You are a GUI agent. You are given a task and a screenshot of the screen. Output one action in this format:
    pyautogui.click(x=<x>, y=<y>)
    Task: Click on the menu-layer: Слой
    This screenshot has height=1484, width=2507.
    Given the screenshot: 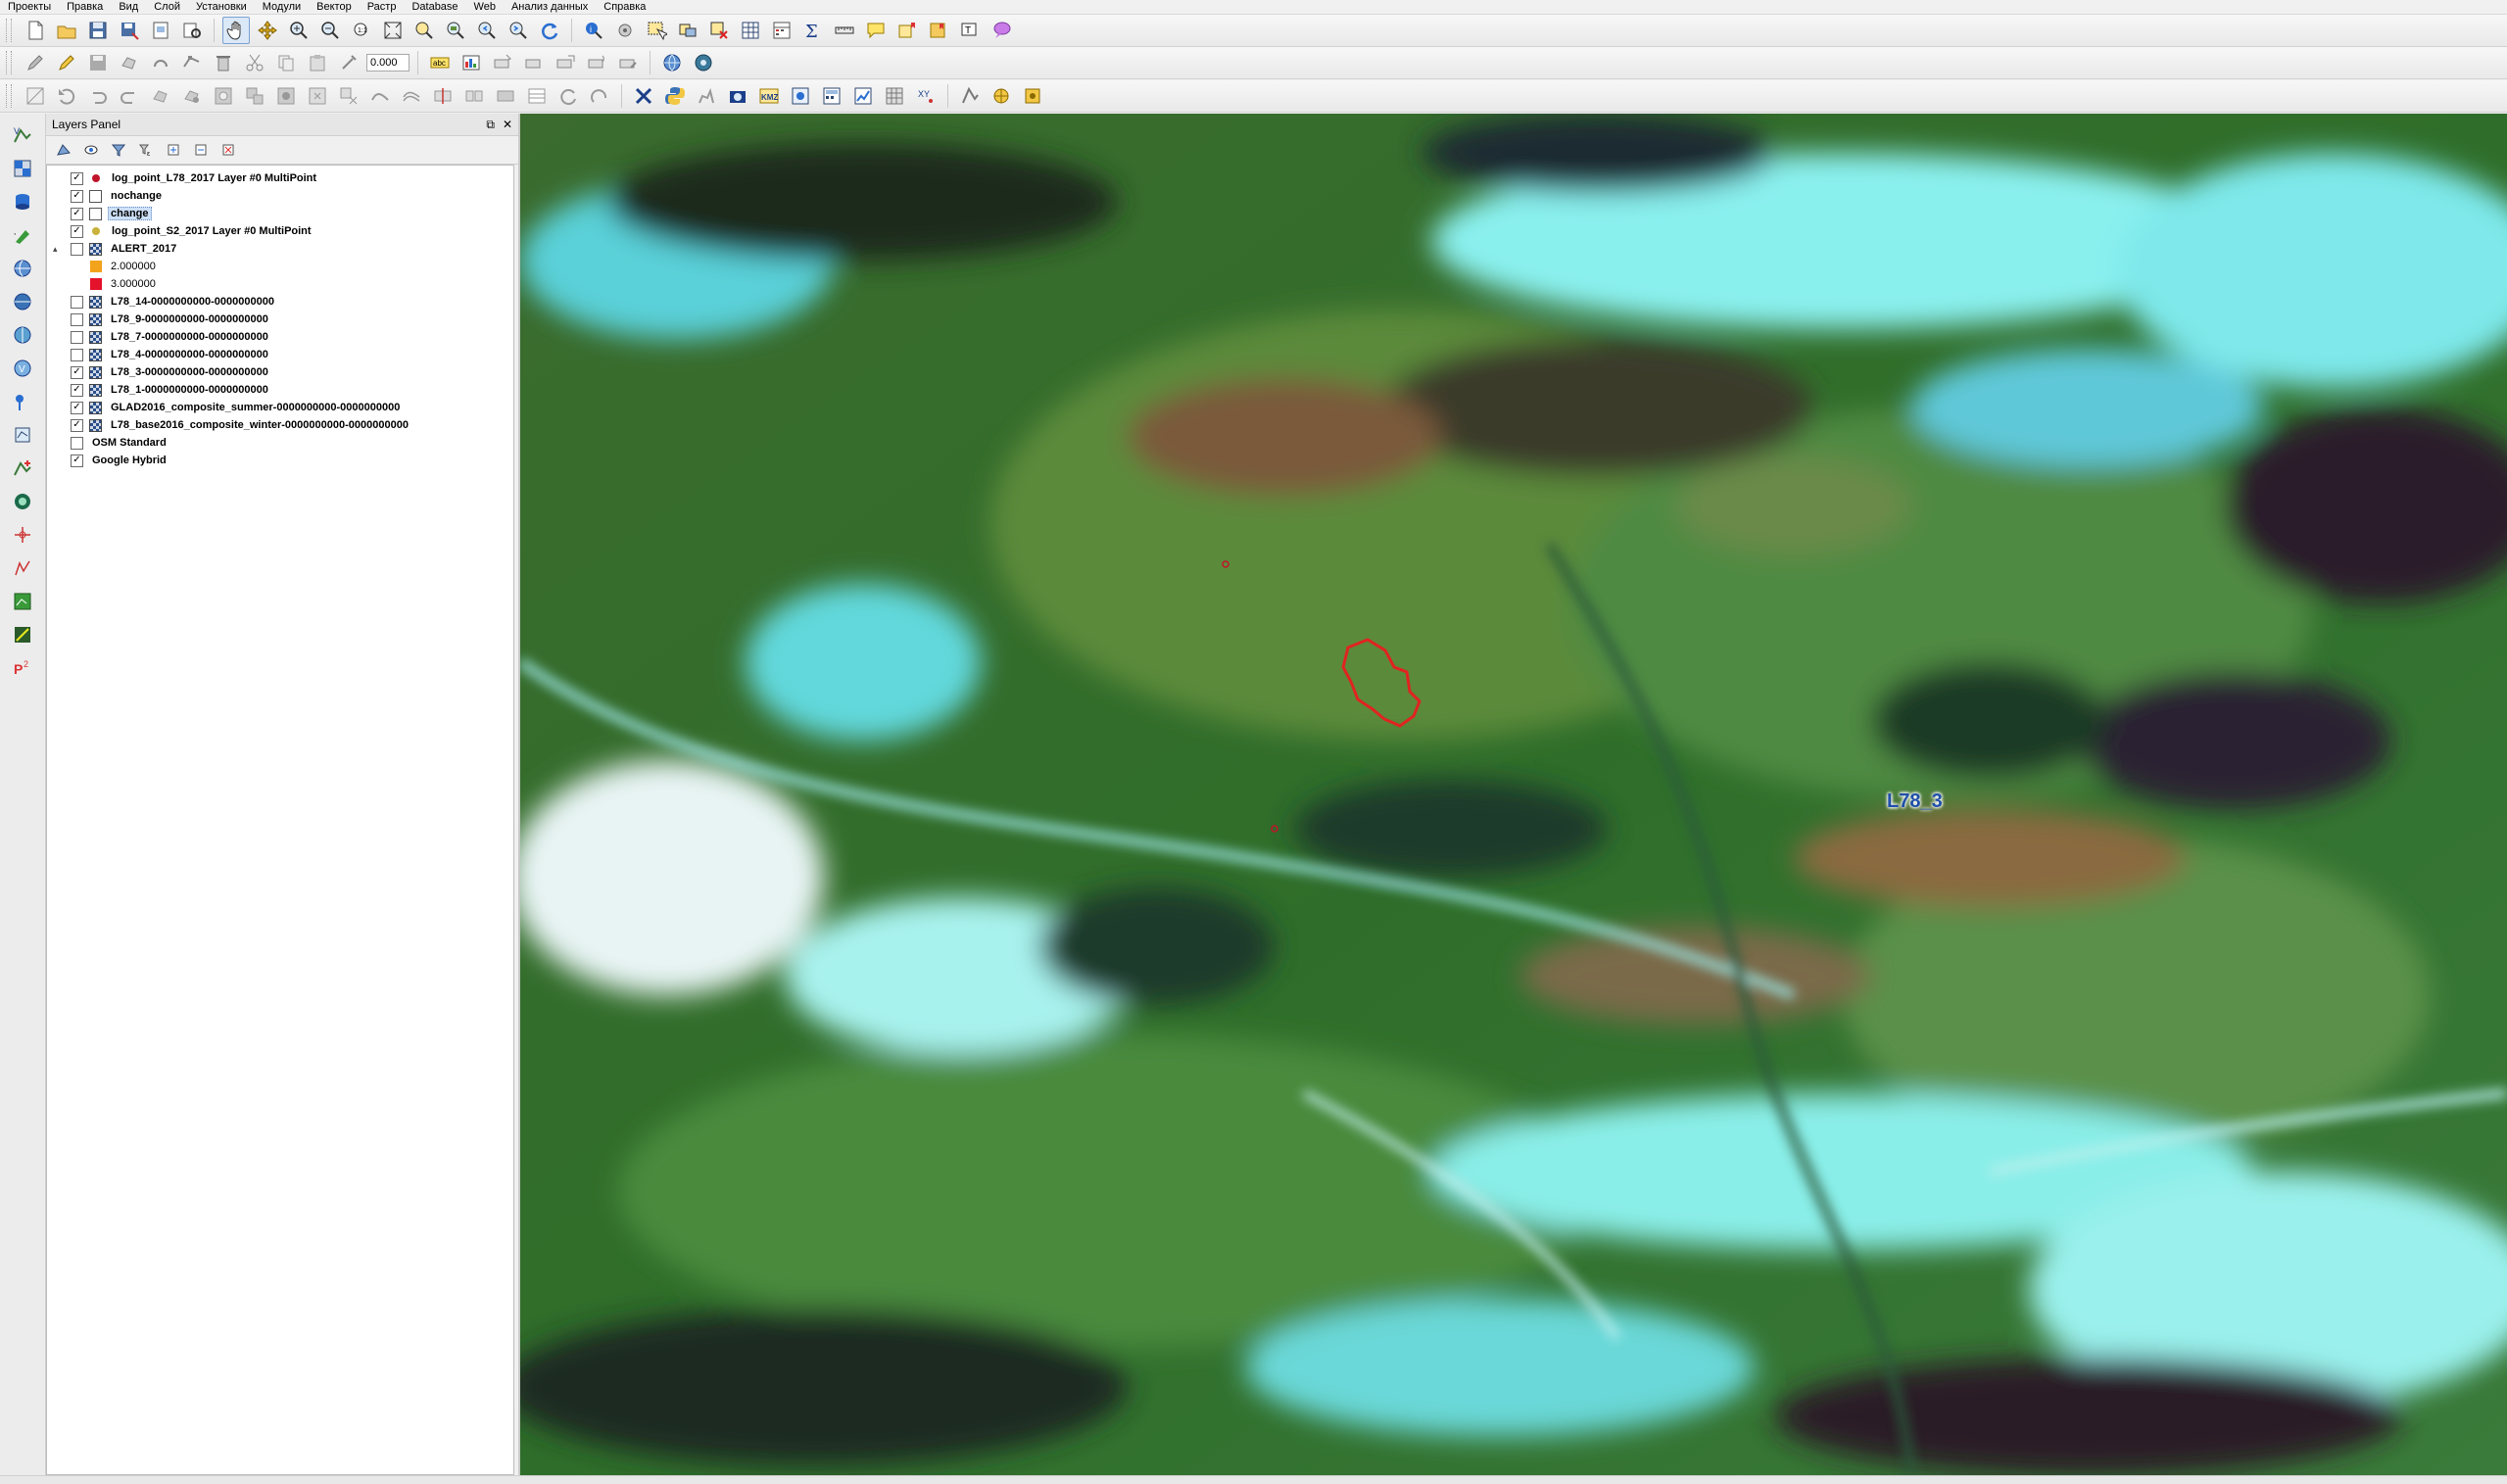 What is the action you would take?
    pyautogui.click(x=167, y=7)
    